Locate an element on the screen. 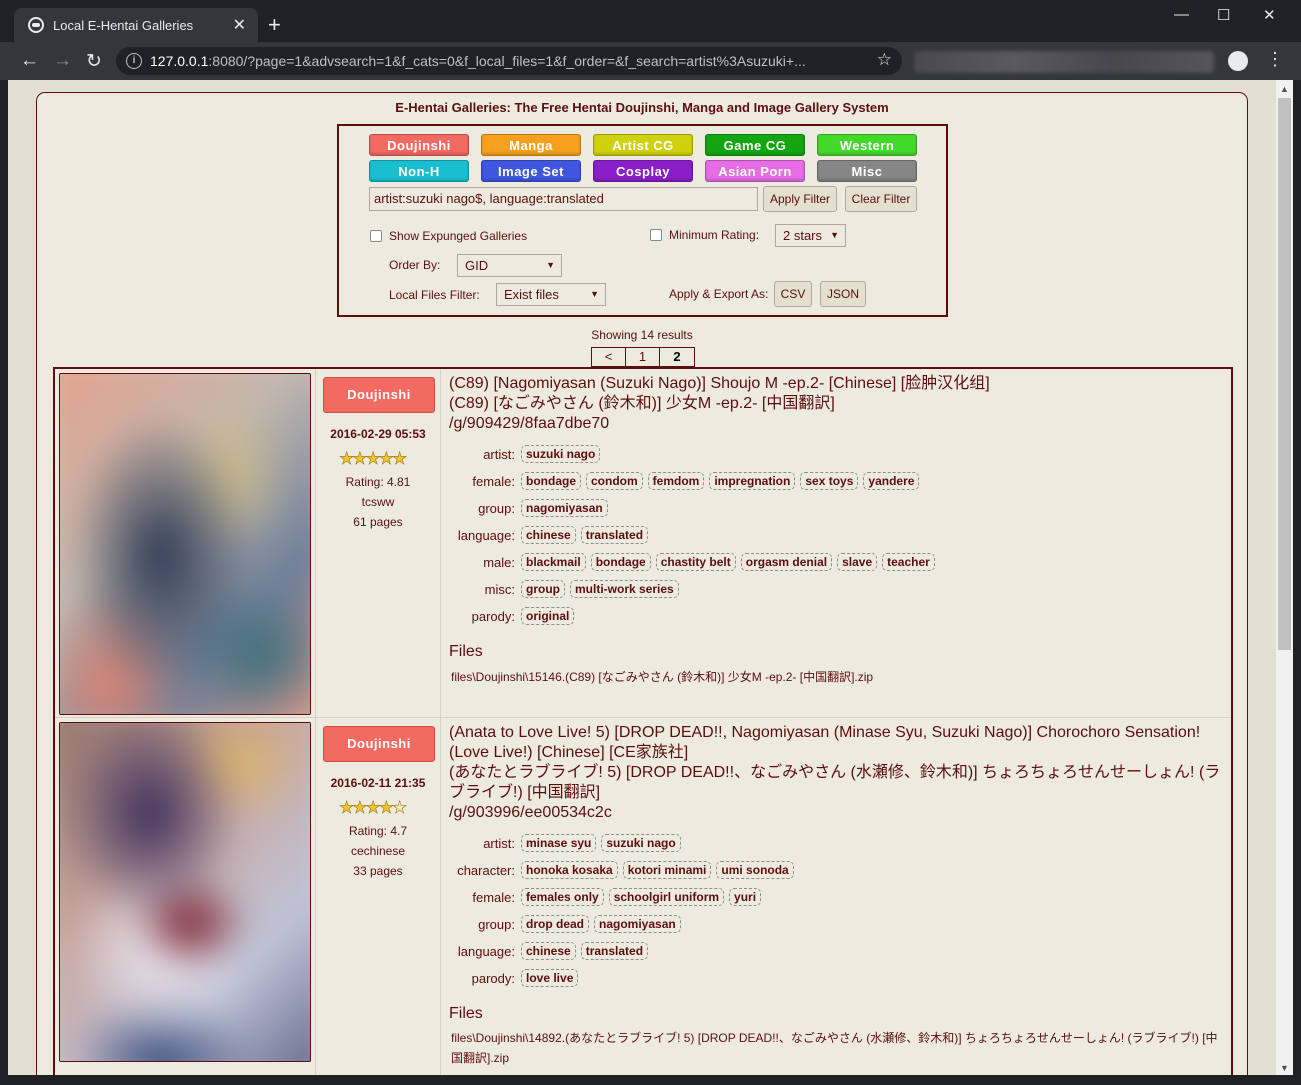  tag-namespace: misc: is located at coordinates (499, 589).